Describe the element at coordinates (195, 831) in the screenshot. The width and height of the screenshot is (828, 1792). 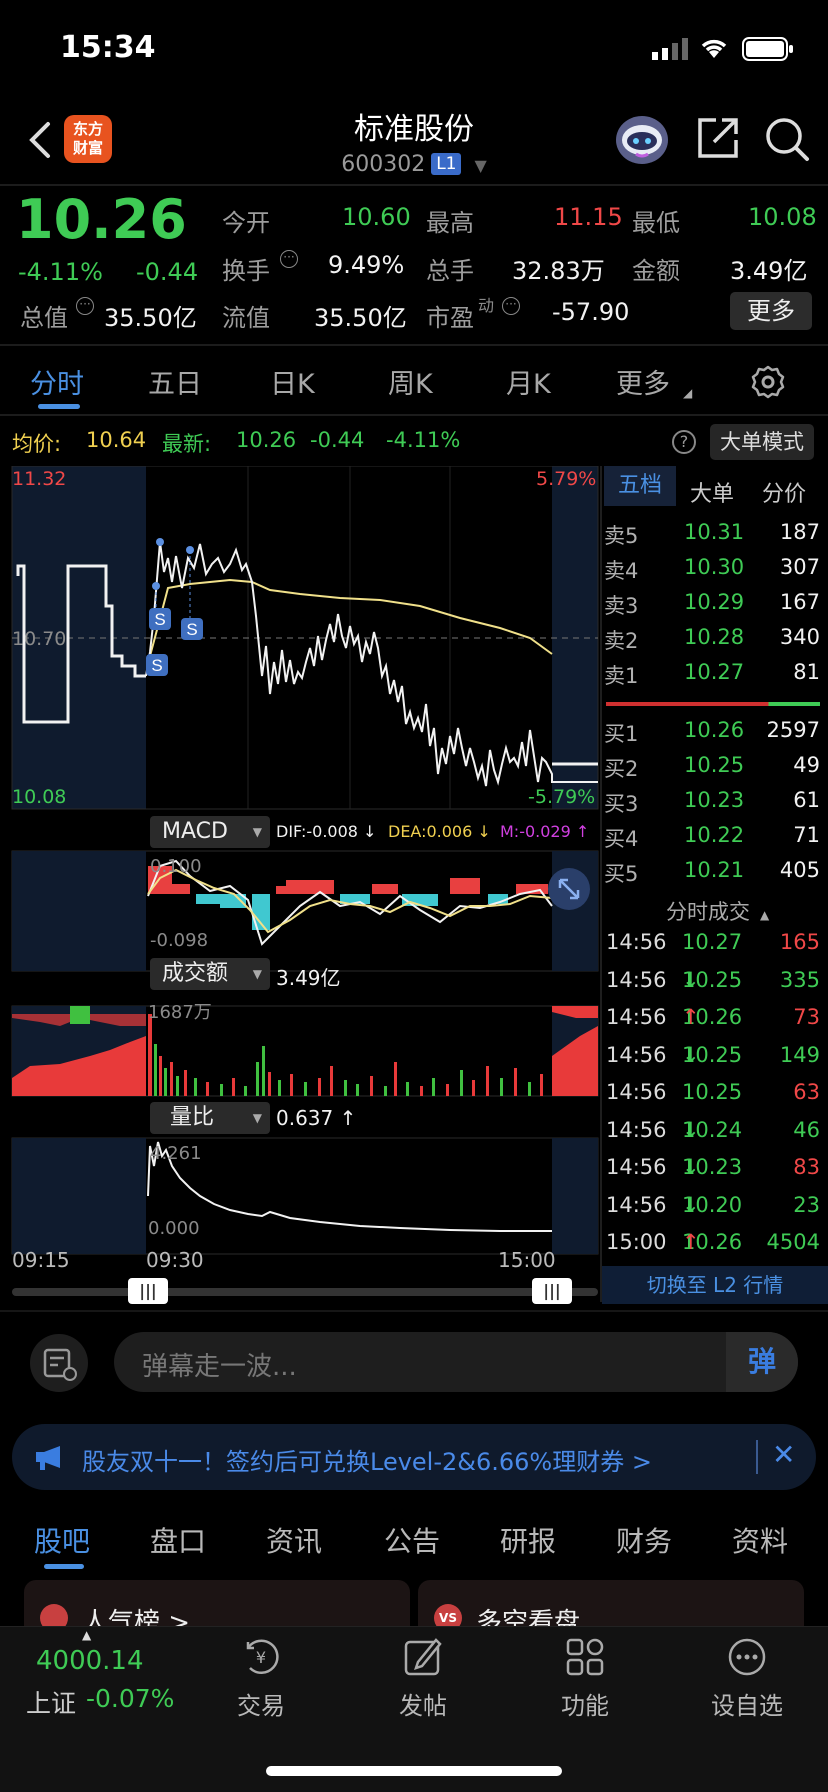
I see `macd-label: MACD` at that location.